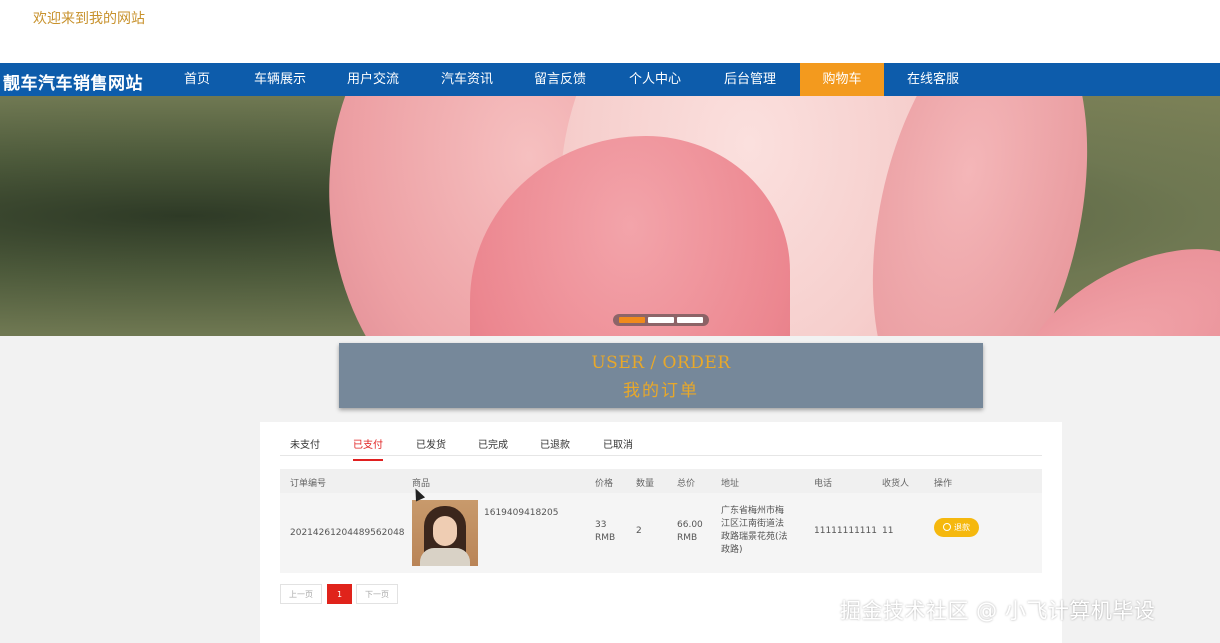 The image size is (1220, 643). I want to click on column-header: 商品, so click(421, 484).